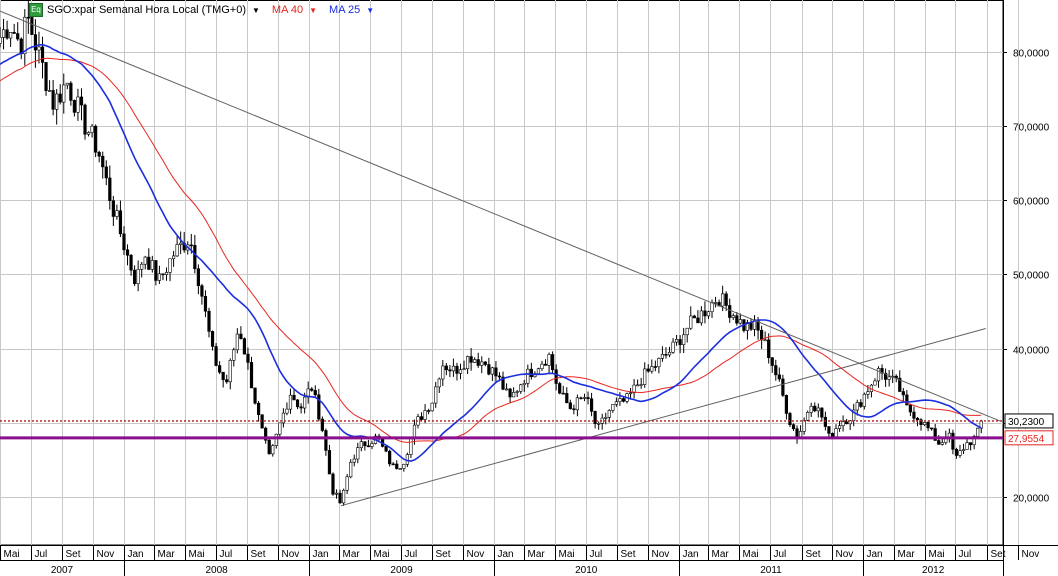 This screenshot has width=1058, height=576. I want to click on last-price-box-label: 30,2300, so click(1026, 422).